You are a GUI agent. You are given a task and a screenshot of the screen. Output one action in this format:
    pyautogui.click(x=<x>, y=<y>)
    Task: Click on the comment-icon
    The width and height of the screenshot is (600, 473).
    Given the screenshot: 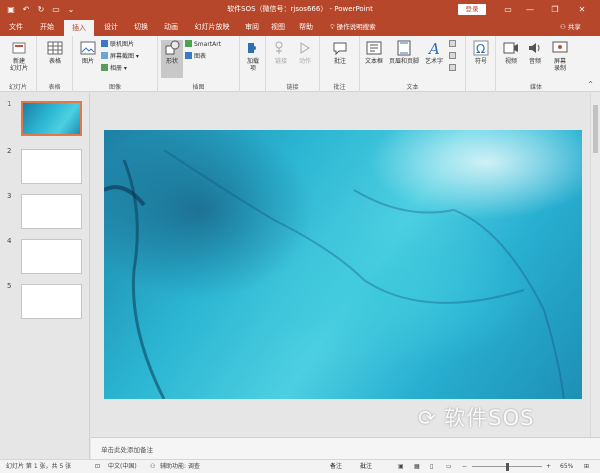 What is the action you would take?
    pyautogui.click(x=340, y=49)
    